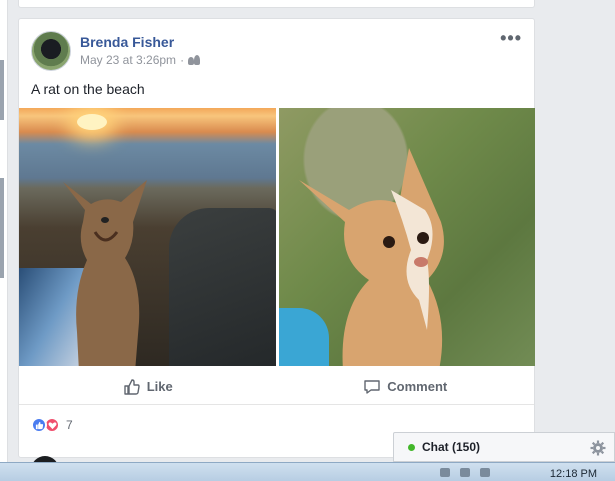 The width and height of the screenshot is (615, 481). I want to click on like-reaction-icon, so click(39, 425).